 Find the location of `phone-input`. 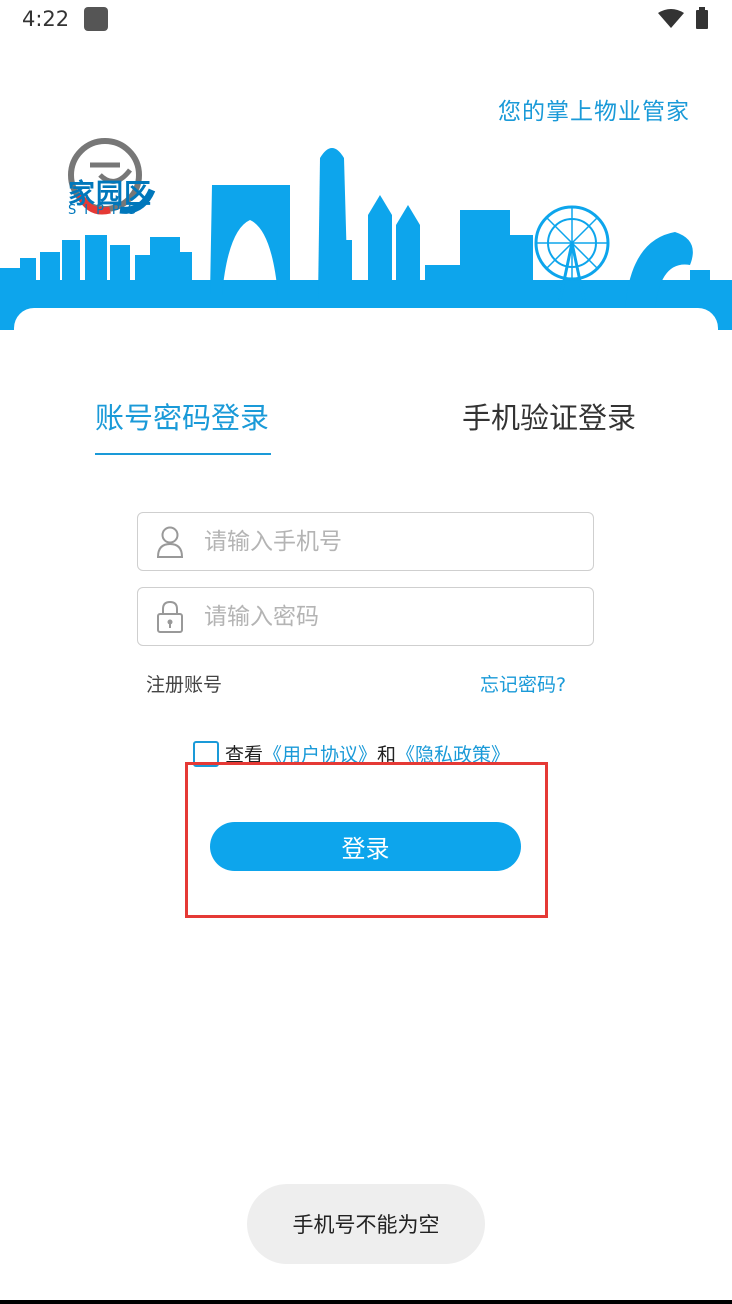

phone-input is located at coordinates (394, 541).